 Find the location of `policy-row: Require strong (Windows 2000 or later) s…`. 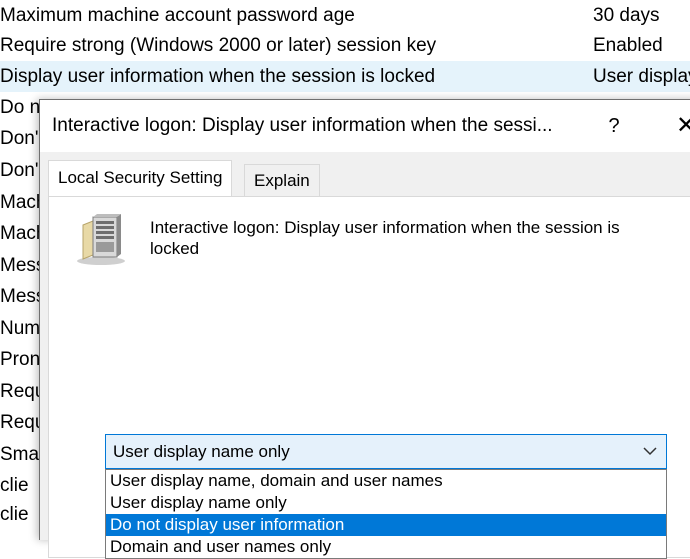

policy-row: Require strong (Windows 2000 or later) s… is located at coordinates (345, 45).